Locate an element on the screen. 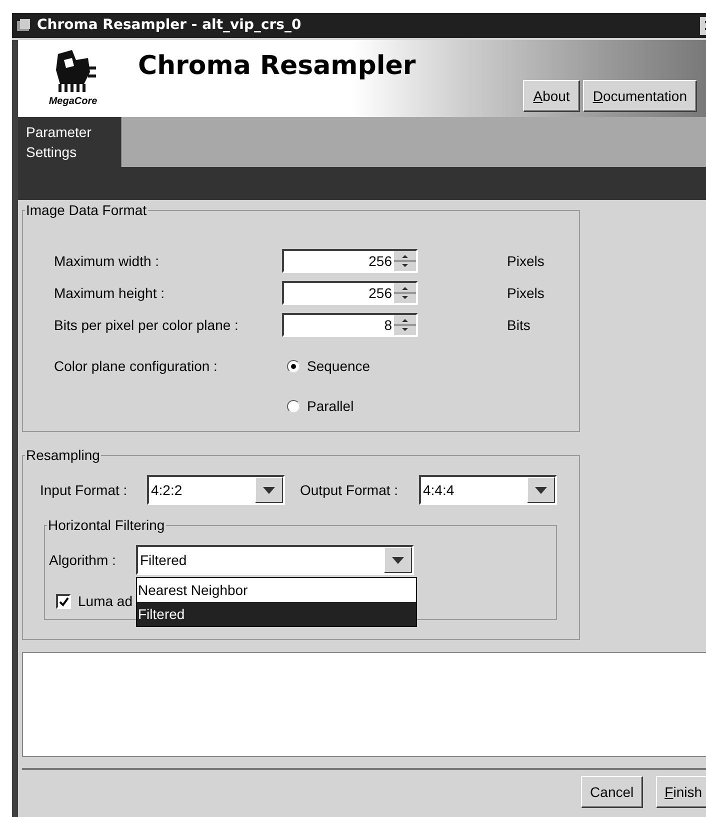  documentation-button: Documentation is located at coordinates (639, 96).